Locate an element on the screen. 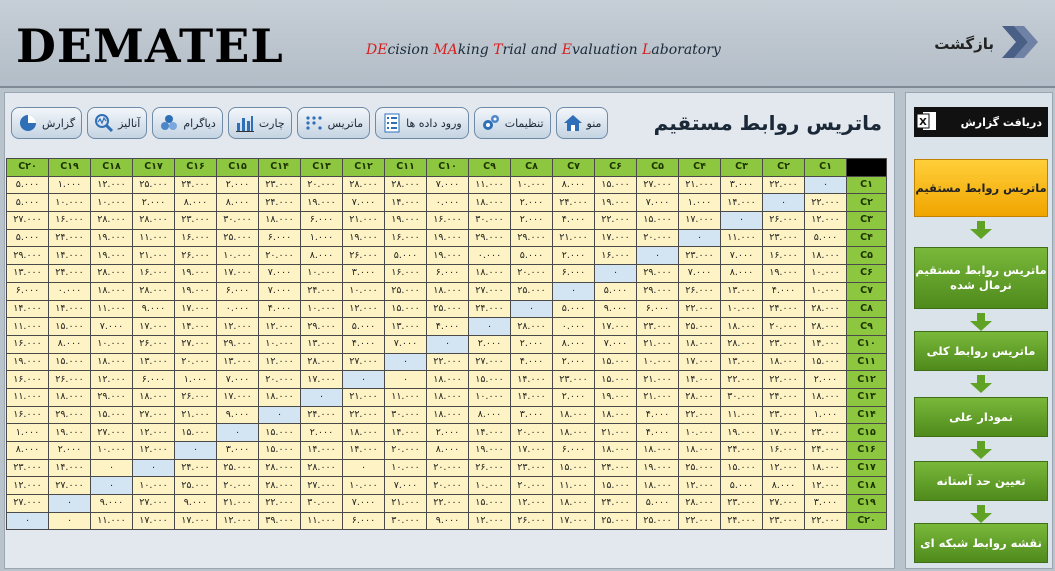 The image size is (1055, 571). toolbar-button: تنظیمات is located at coordinates (512, 123).